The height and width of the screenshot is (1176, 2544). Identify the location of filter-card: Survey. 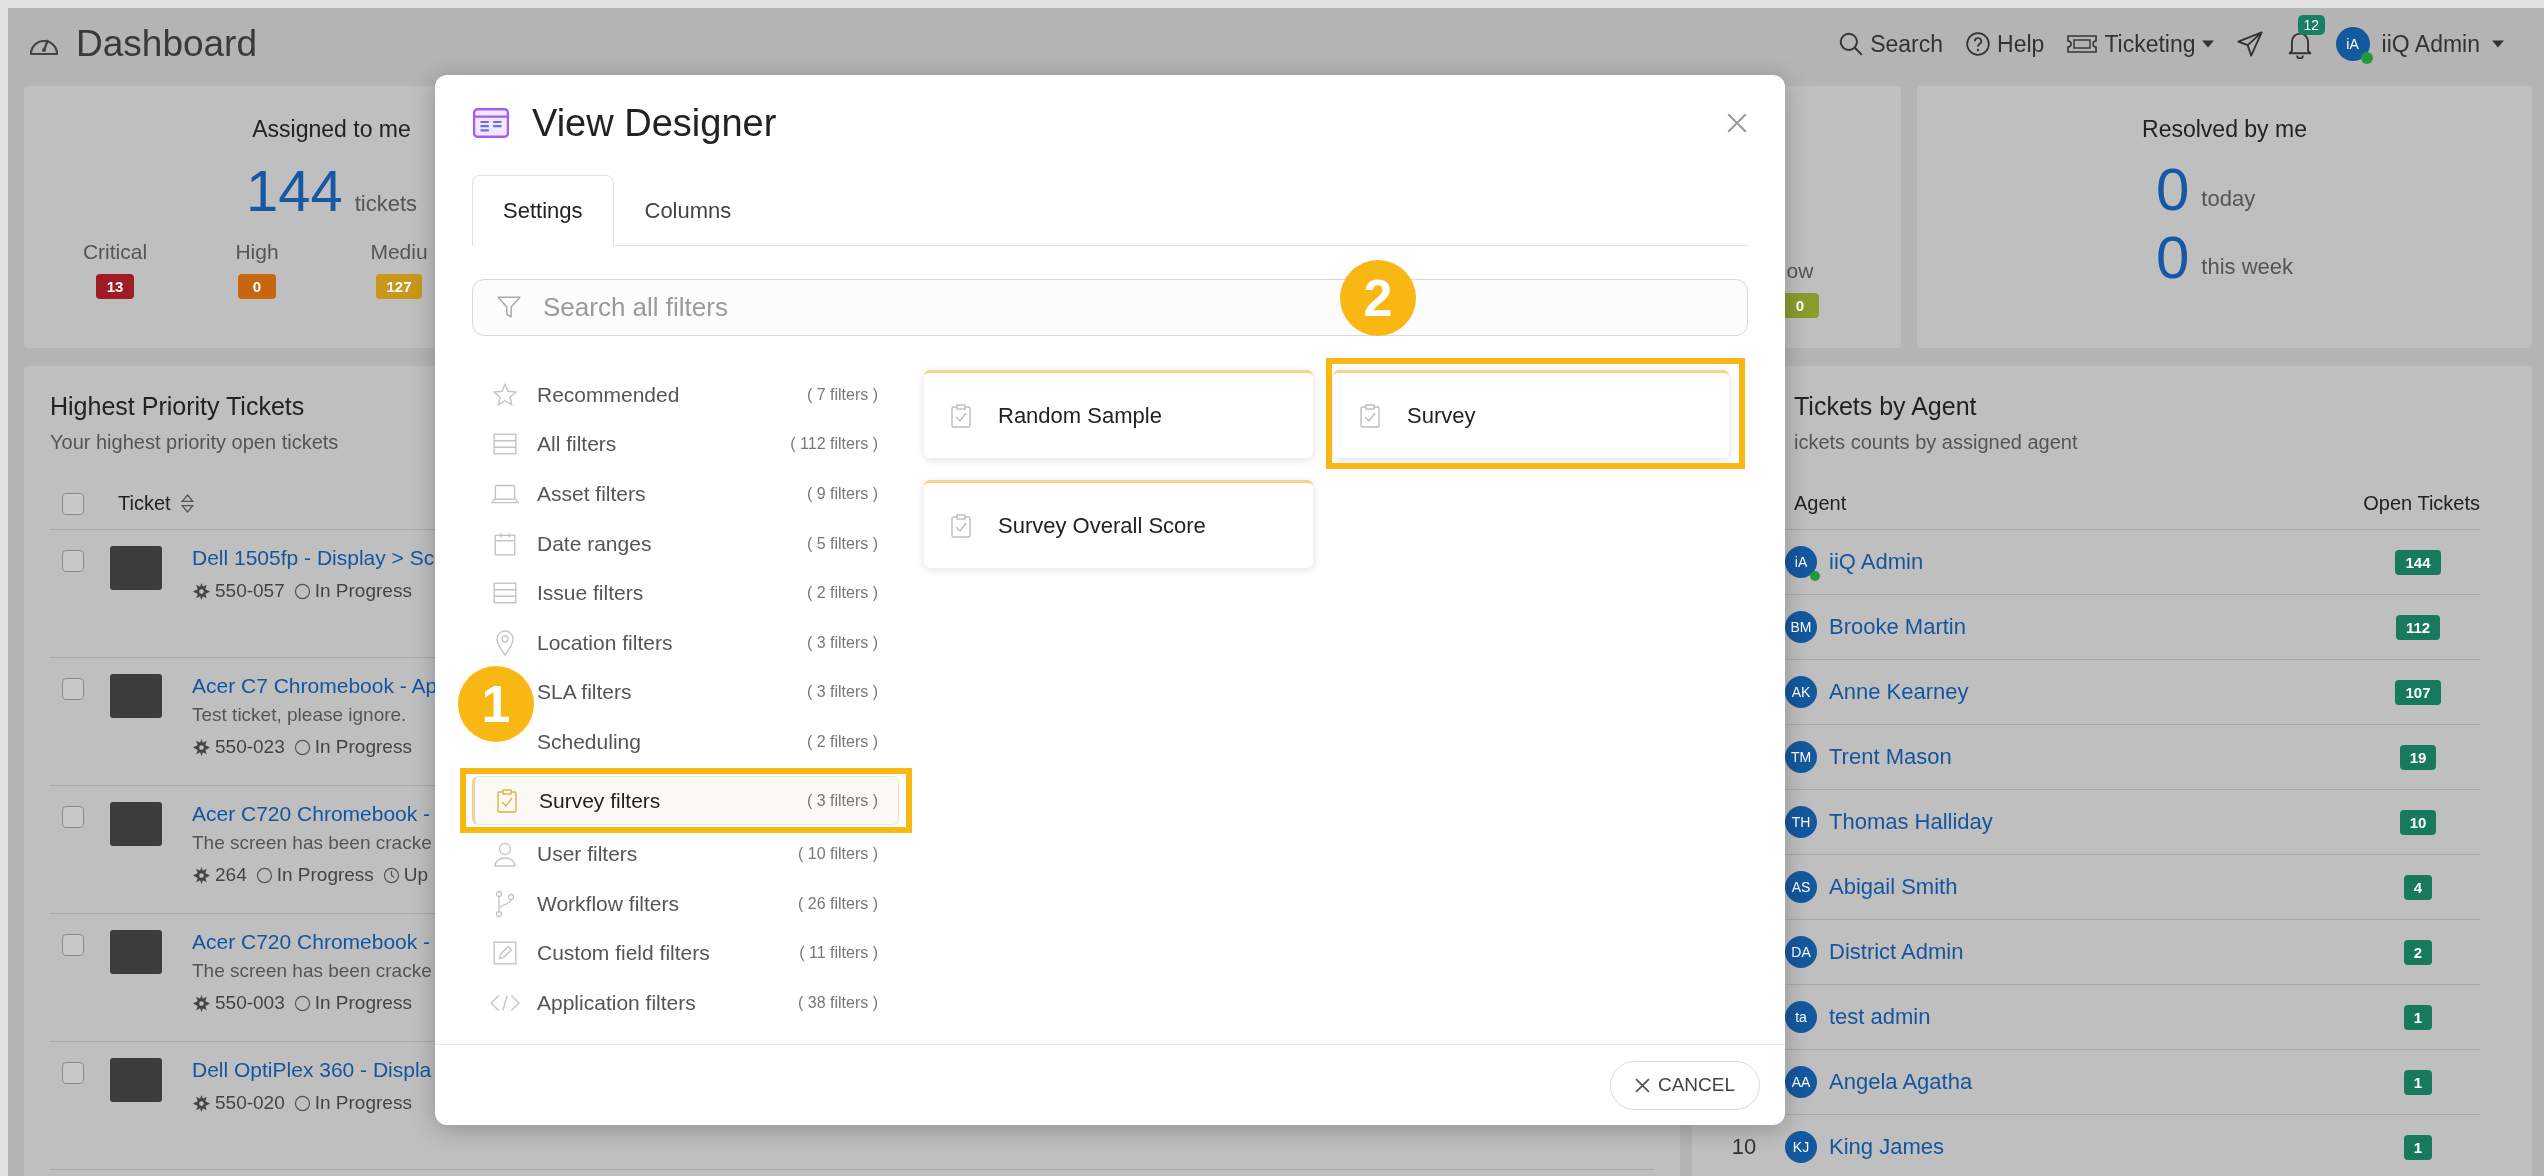
(1531, 414).